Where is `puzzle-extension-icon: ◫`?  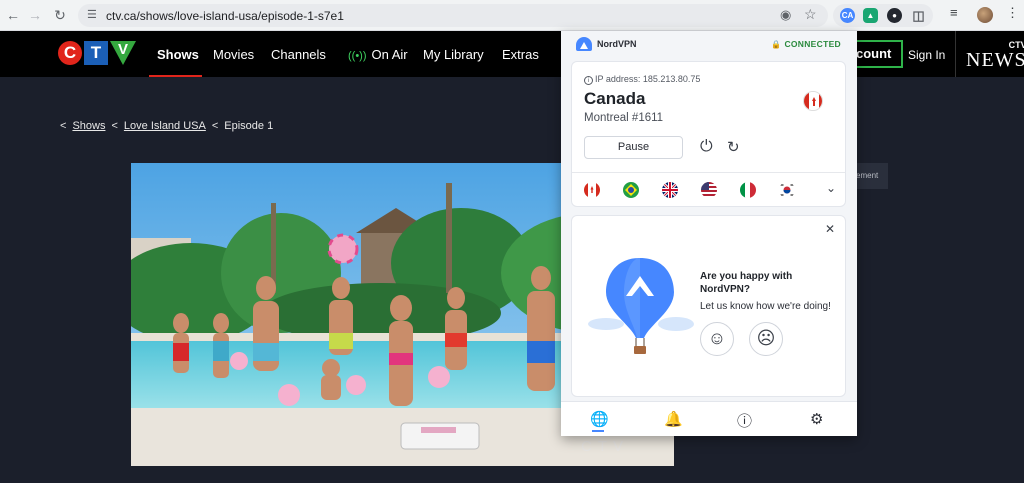
puzzle-extension-icon: ◫ is located at coordinates (918, 15).